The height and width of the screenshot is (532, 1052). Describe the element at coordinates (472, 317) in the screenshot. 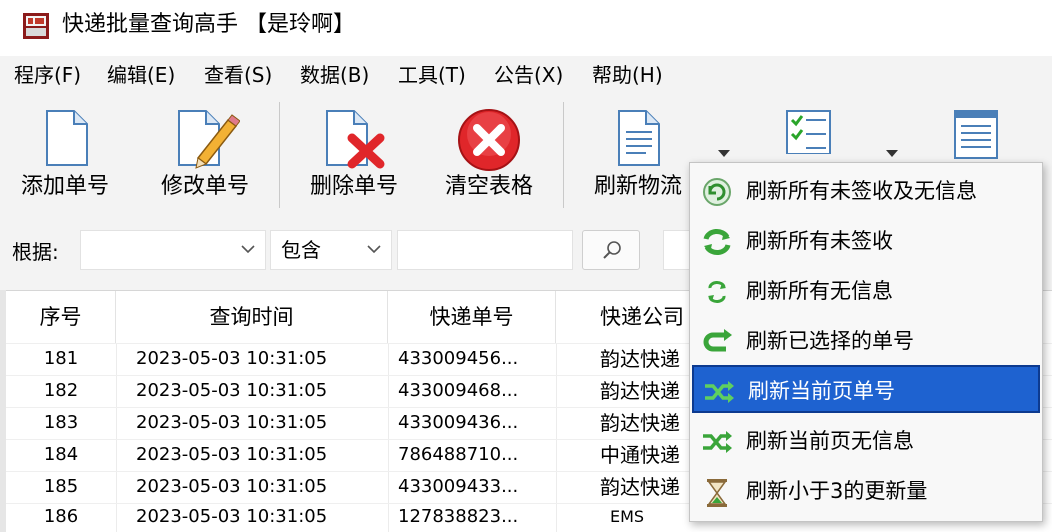

I see `column-header-tracking: 快递单号` at that location.